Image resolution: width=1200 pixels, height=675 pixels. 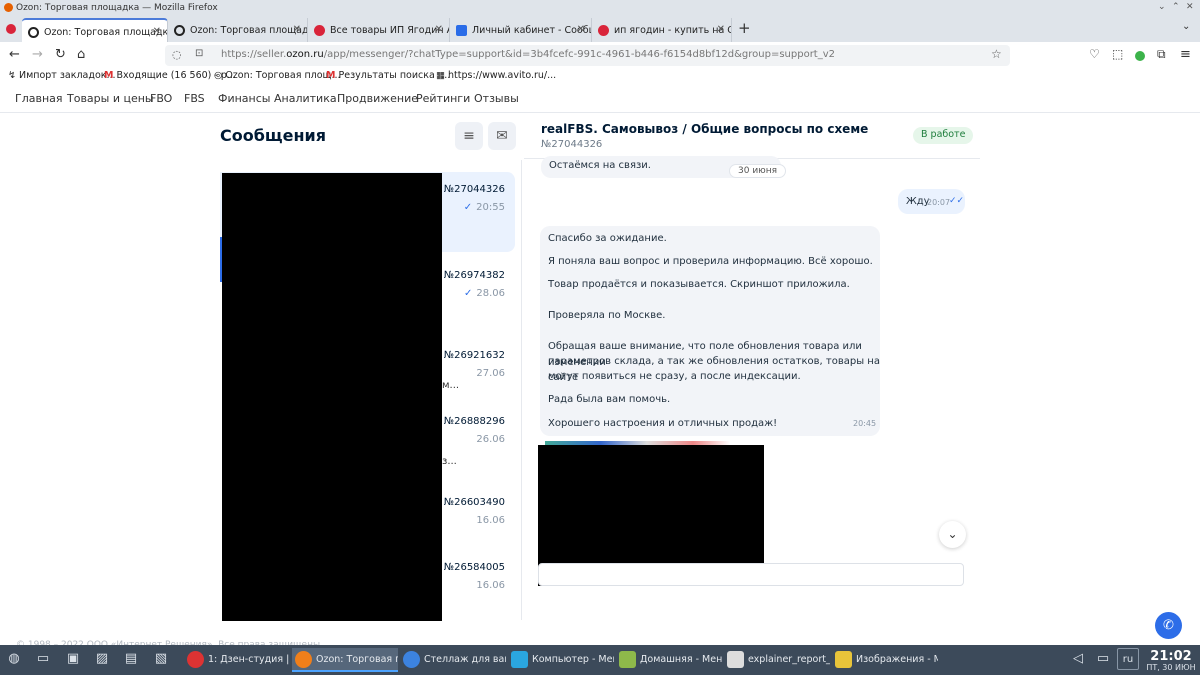 What do you see at coordinates (996, 54) in the screenshot?
I see `bookmark-star-icon: ☆` at bounding box center [996, 54].